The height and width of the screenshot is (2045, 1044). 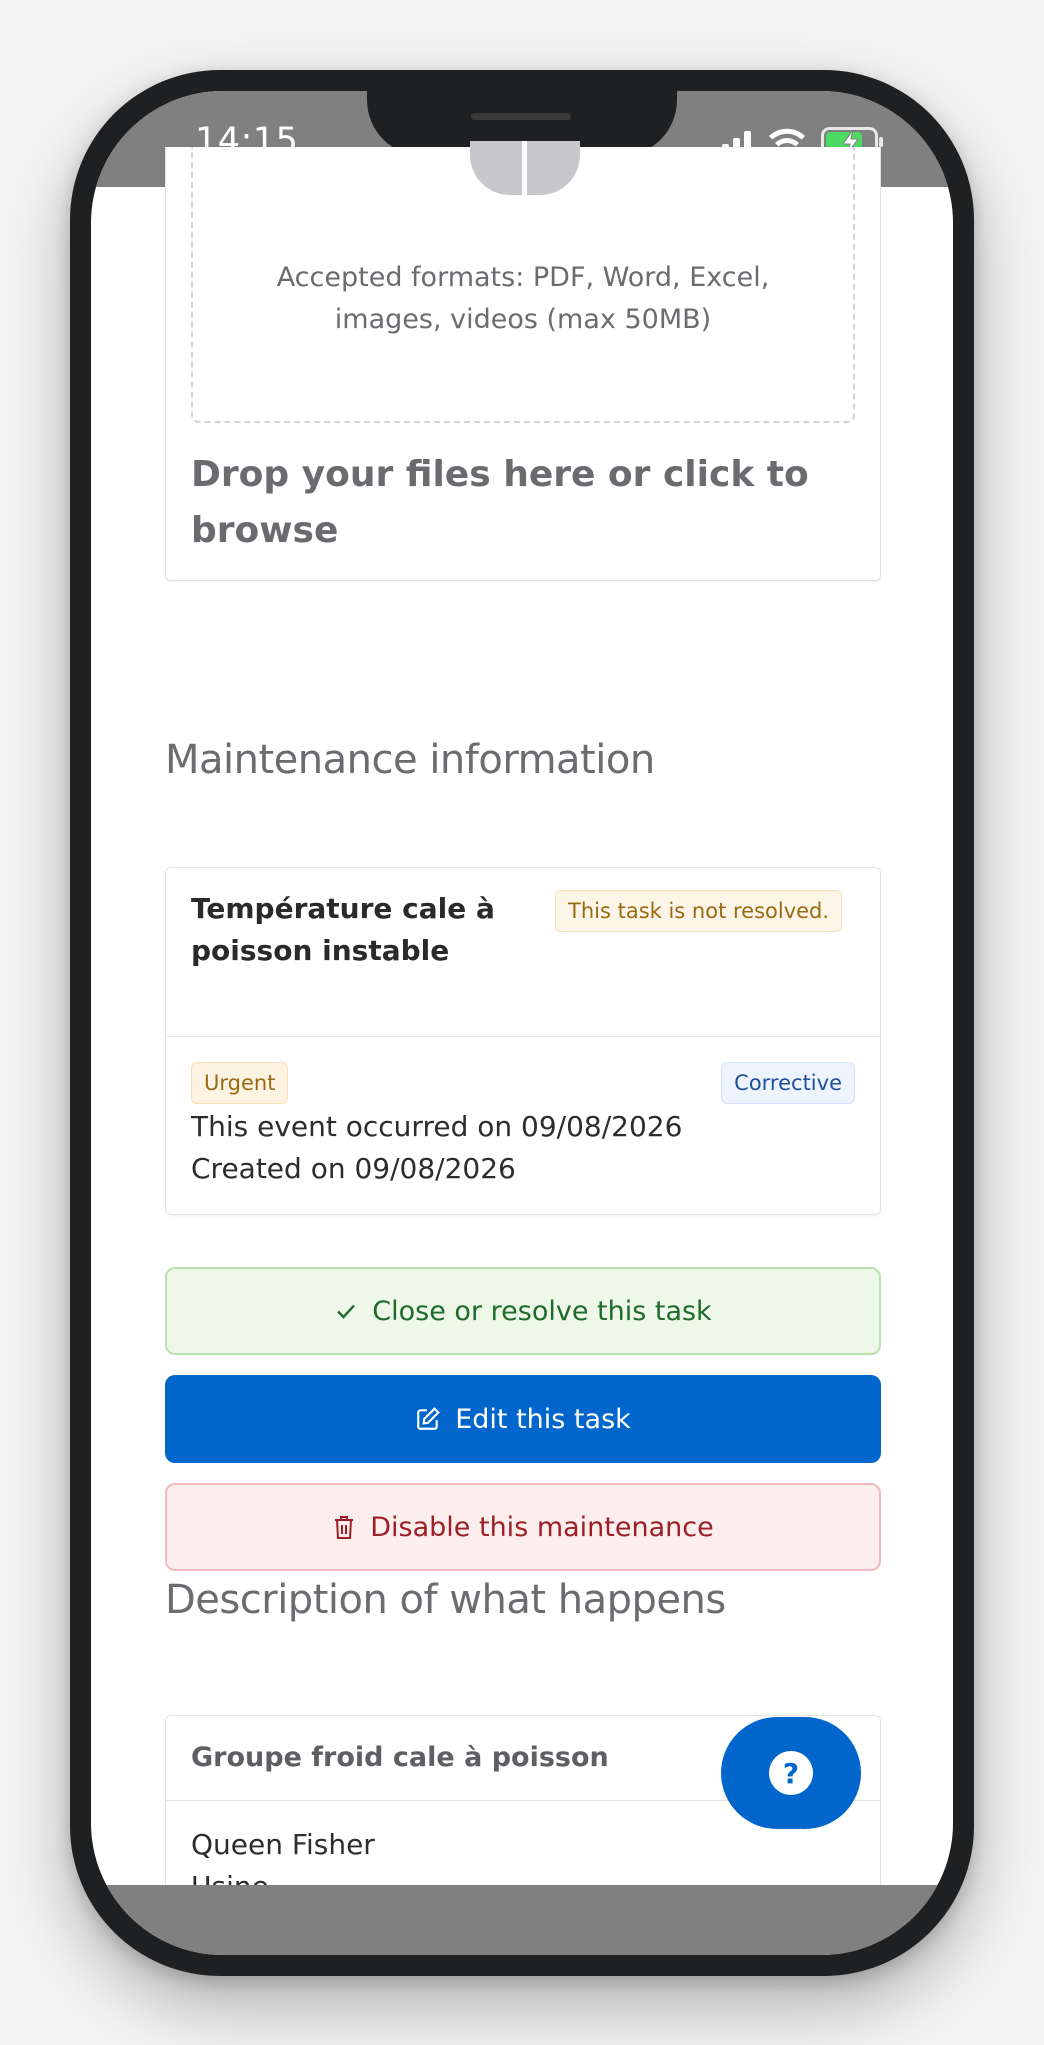 I want to click on disable-maintenance-button: Disable this maintenance, so click(x=523, y=1527).